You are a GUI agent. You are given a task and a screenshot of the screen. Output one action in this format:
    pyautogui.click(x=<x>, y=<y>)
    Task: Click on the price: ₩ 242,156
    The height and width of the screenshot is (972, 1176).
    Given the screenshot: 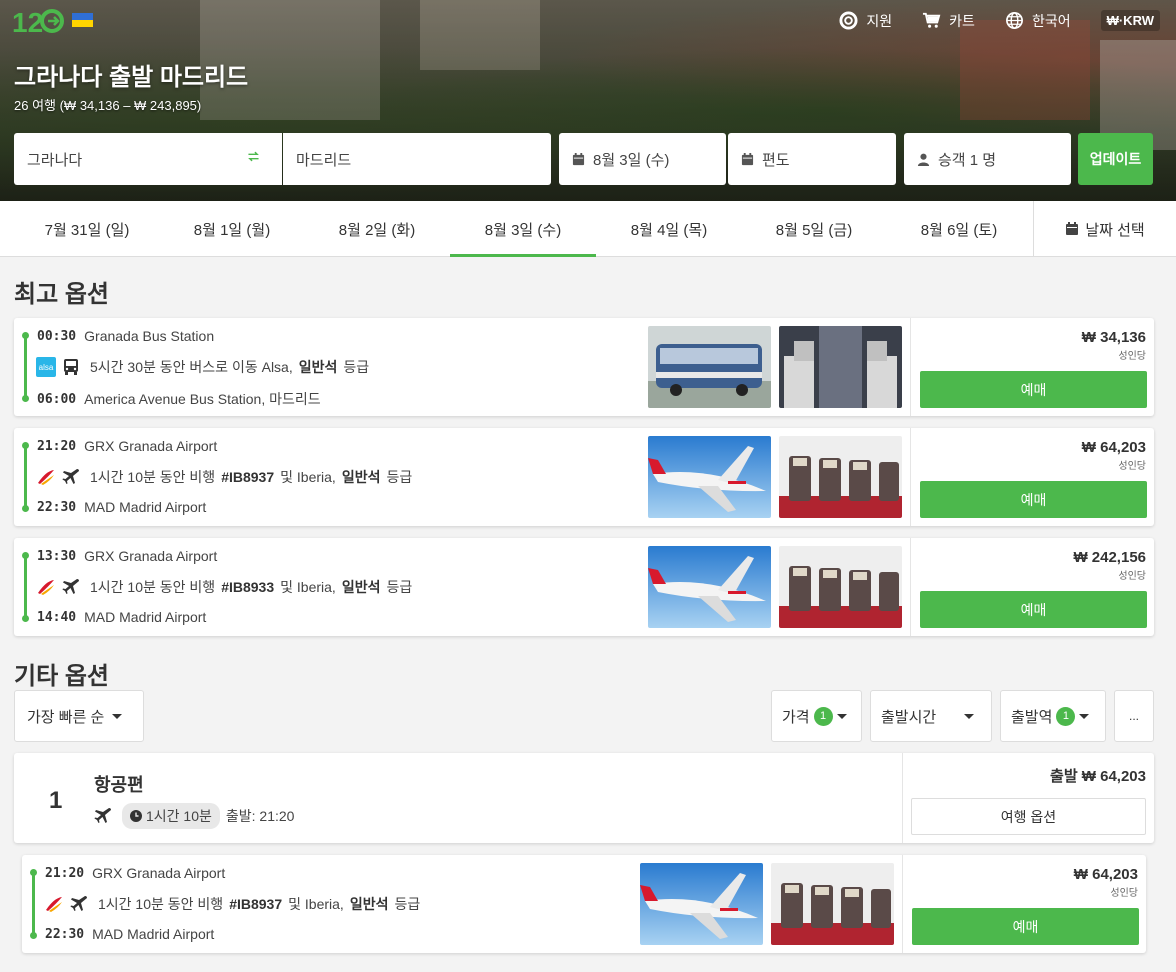 What is the action you would take?
    pyautogui.click(x=1109, y=557)
    